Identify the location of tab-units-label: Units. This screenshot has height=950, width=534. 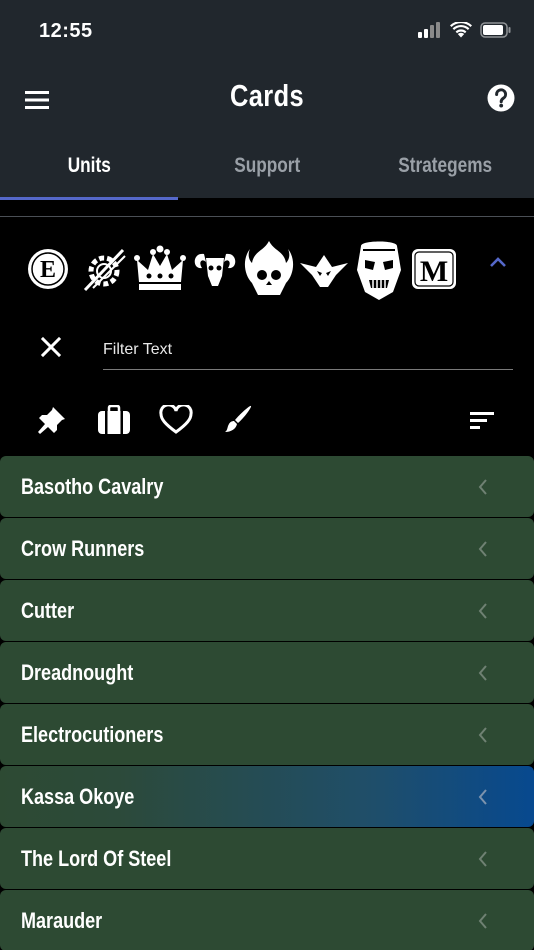
(89, 165).